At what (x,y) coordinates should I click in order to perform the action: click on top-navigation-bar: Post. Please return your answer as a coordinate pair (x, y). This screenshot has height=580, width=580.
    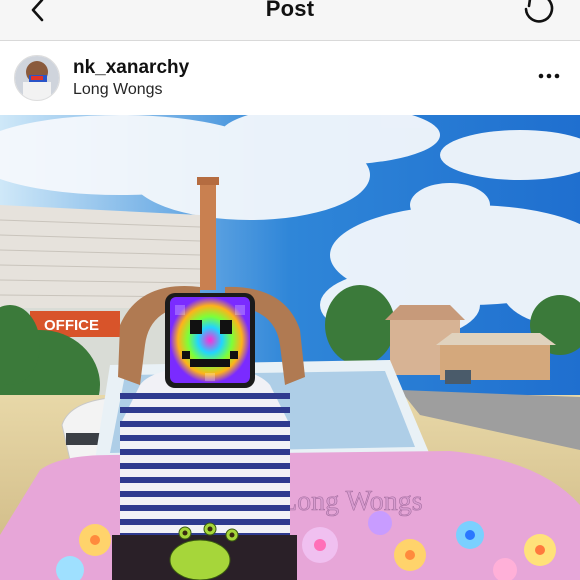
    Looking at the image, I should click on (290, 20).